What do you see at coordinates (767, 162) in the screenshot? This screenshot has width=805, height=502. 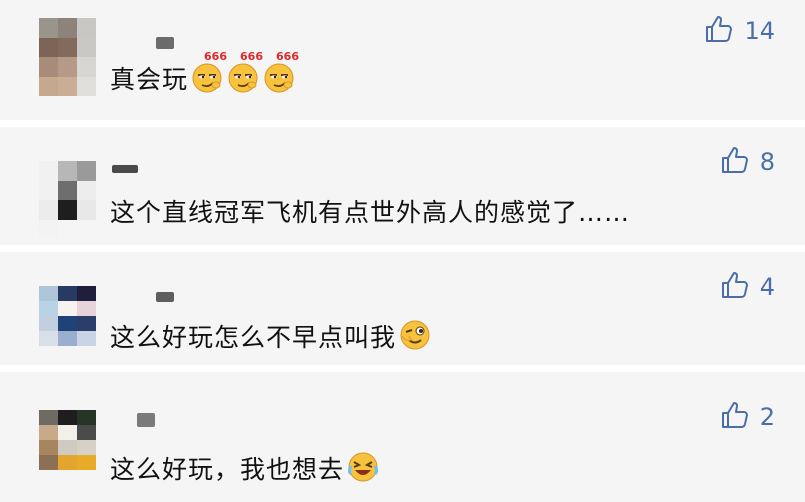 I see `like-count: 8` at bounding box center [767, 162].